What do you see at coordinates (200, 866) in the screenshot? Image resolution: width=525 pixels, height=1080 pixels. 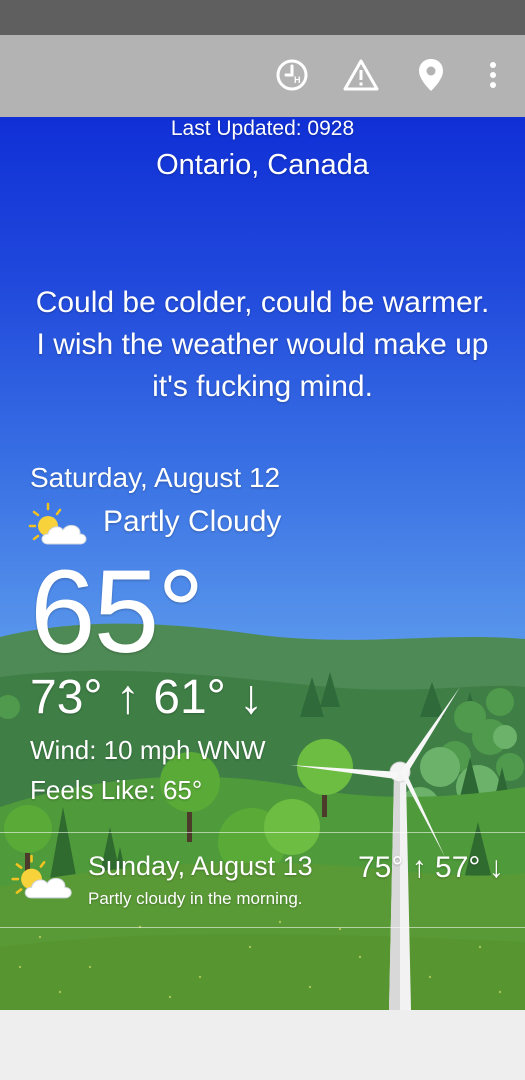 I see `forecast-day: Sunday, August 13` at bounding box center [200, 866].